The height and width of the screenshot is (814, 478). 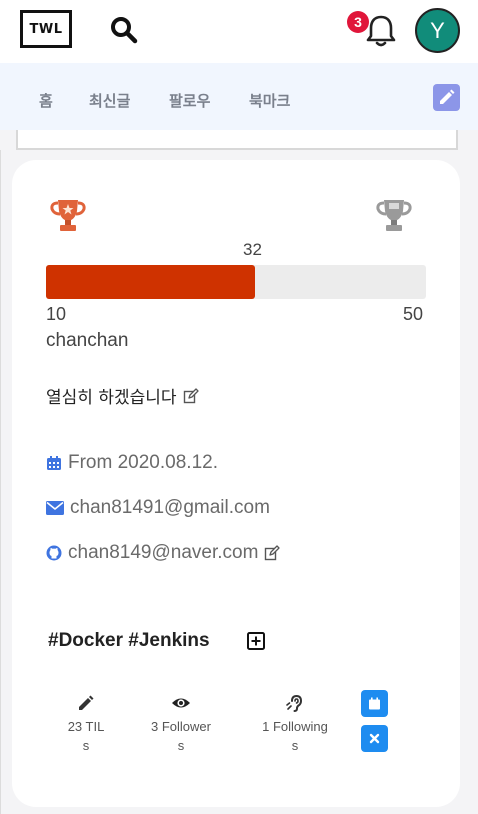 I want to click on stat-followings-label-wrap: s, so click(x=295, y=745).